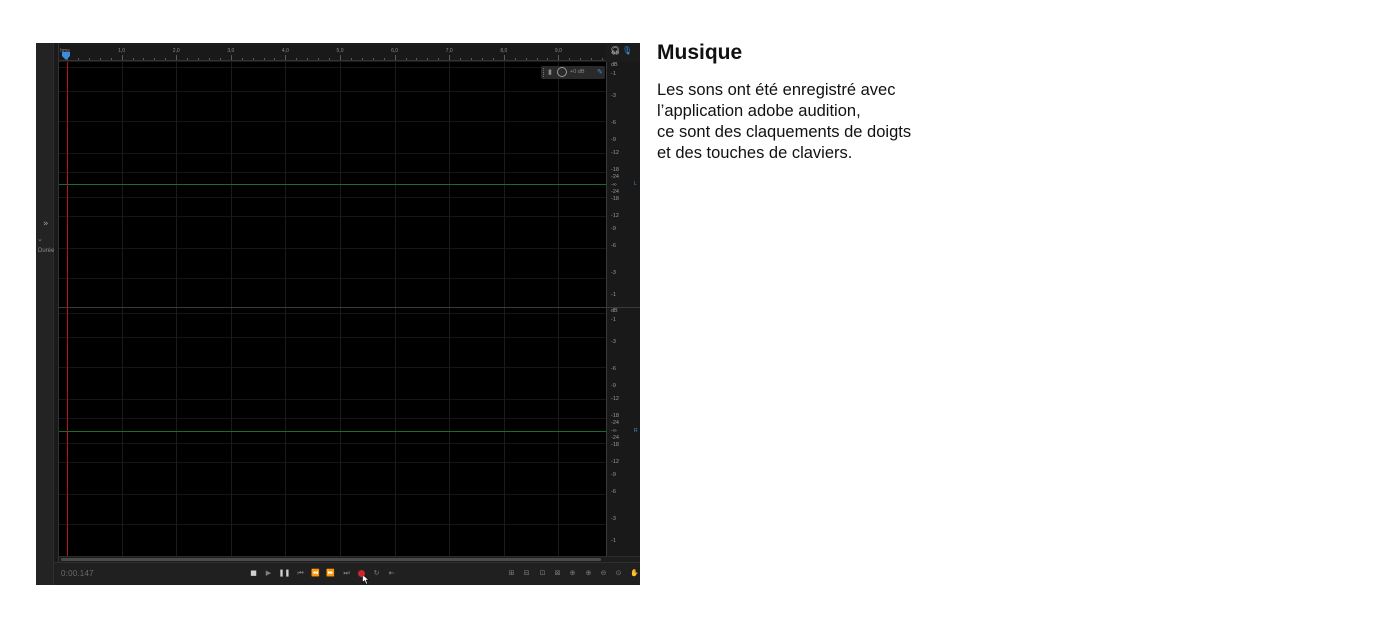  I want to click on monitoring-controls: 🎧︎ 🎙︎, so click(623, 53).